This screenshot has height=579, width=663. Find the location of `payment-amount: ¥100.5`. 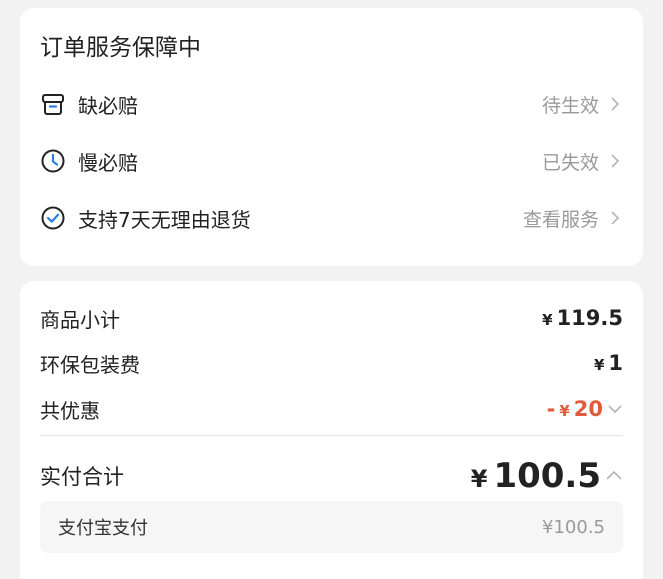

payment-amount: ¥100.5 is located at coordinates (573, 527).